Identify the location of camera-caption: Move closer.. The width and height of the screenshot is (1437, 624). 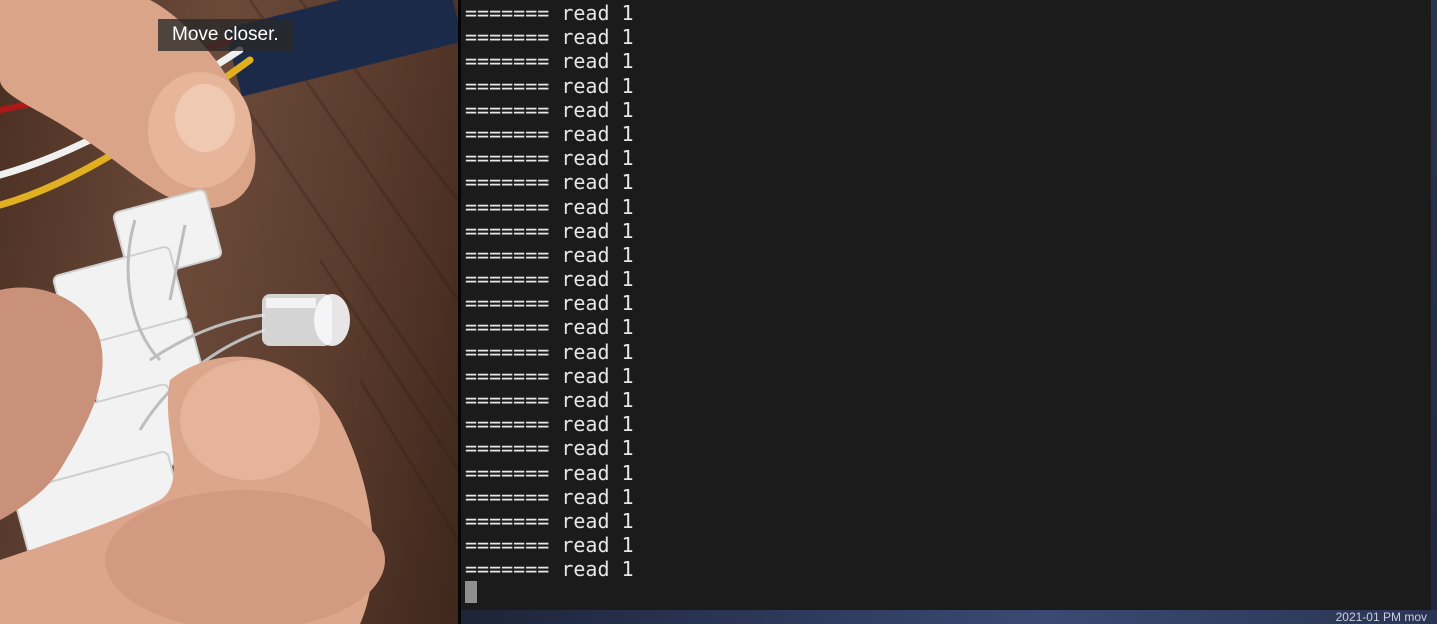
(225, 35).